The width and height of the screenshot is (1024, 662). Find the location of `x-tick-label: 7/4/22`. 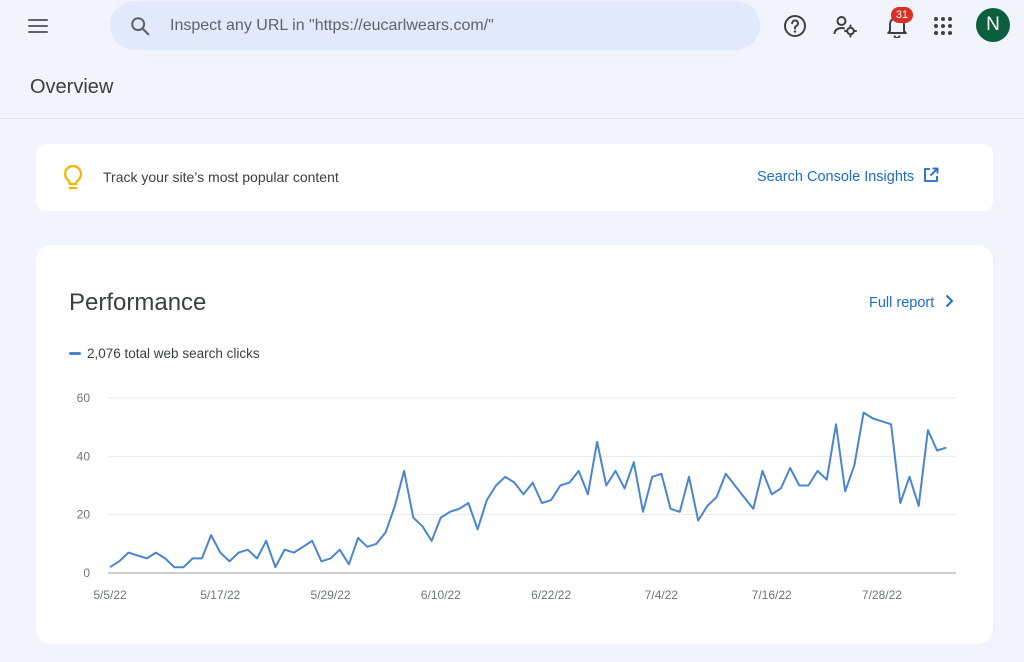

x-tick-label: 7/4/22 is located at coordinates (662, 595).